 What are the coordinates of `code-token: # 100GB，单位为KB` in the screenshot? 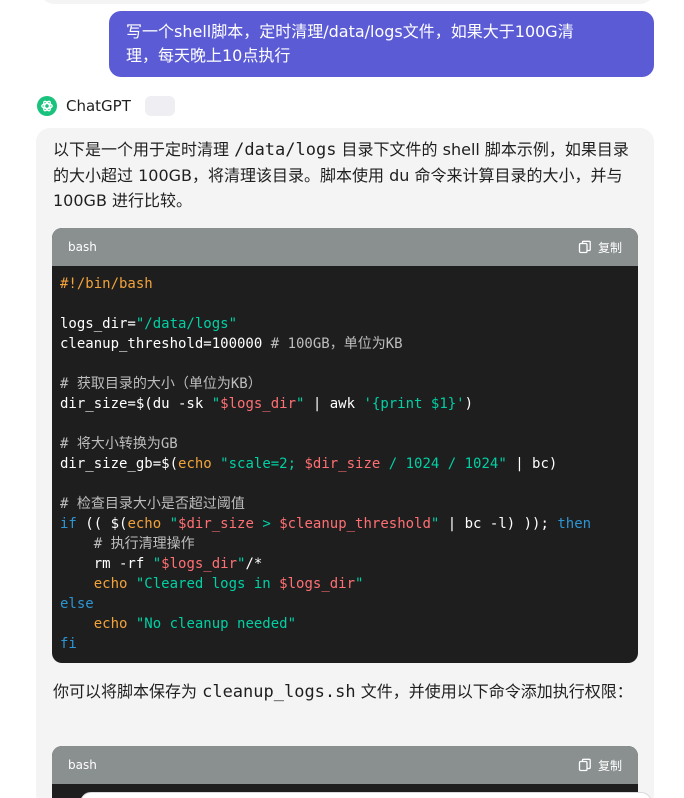 It's located at (336, 344).